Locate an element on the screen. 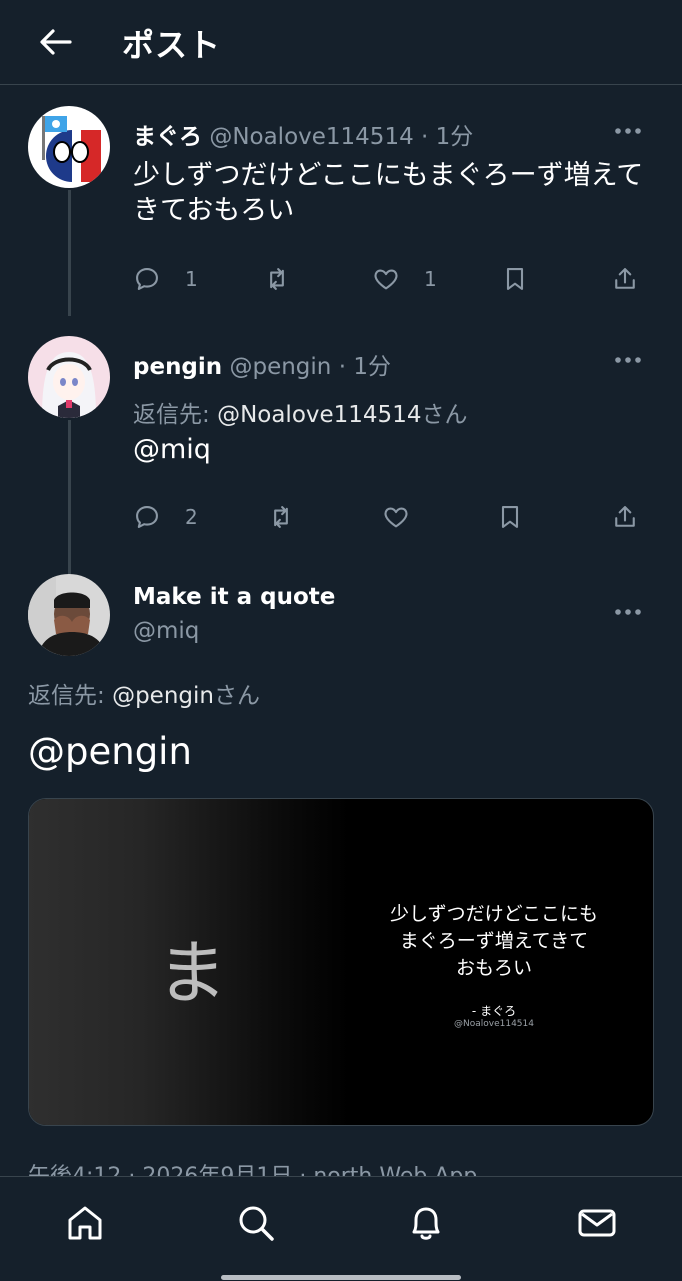 The width and height of the screenshot is (682, 1281). nav-messages-button is located at coordinates (597, 1223).